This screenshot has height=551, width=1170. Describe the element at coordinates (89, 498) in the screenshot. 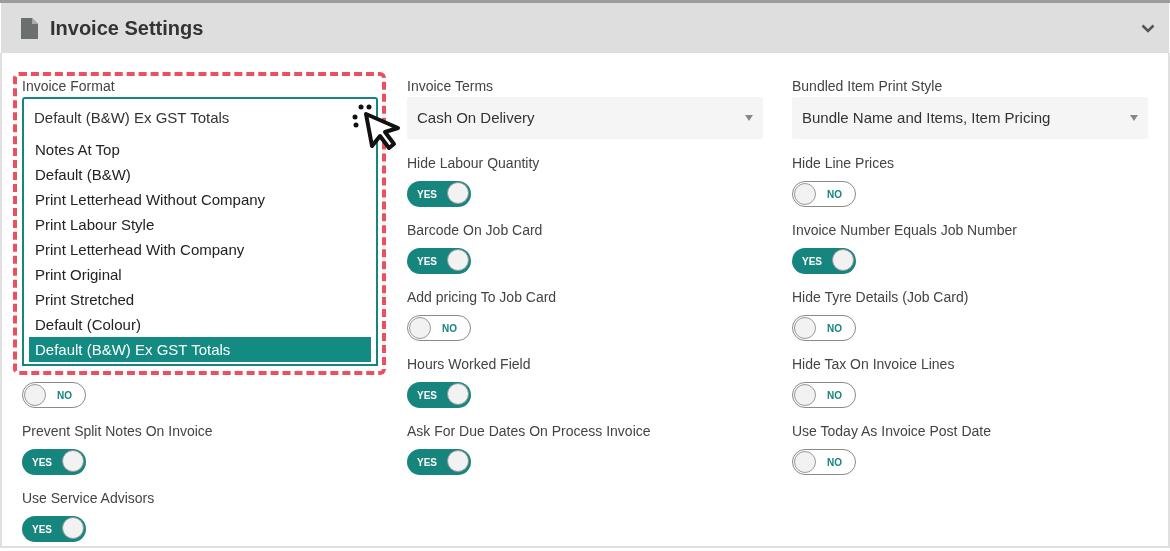

I see `field-label: Use Service Advisors` at that location.